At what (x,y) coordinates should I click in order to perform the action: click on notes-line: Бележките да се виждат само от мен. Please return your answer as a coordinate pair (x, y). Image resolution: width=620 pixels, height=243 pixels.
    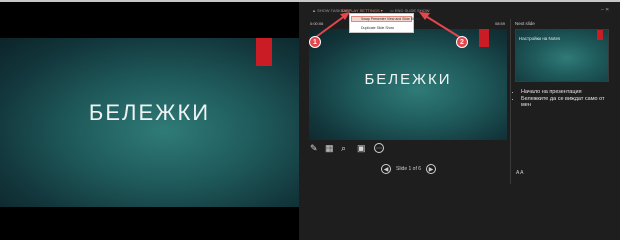
    Looking at the image, I should click on (564, 102).